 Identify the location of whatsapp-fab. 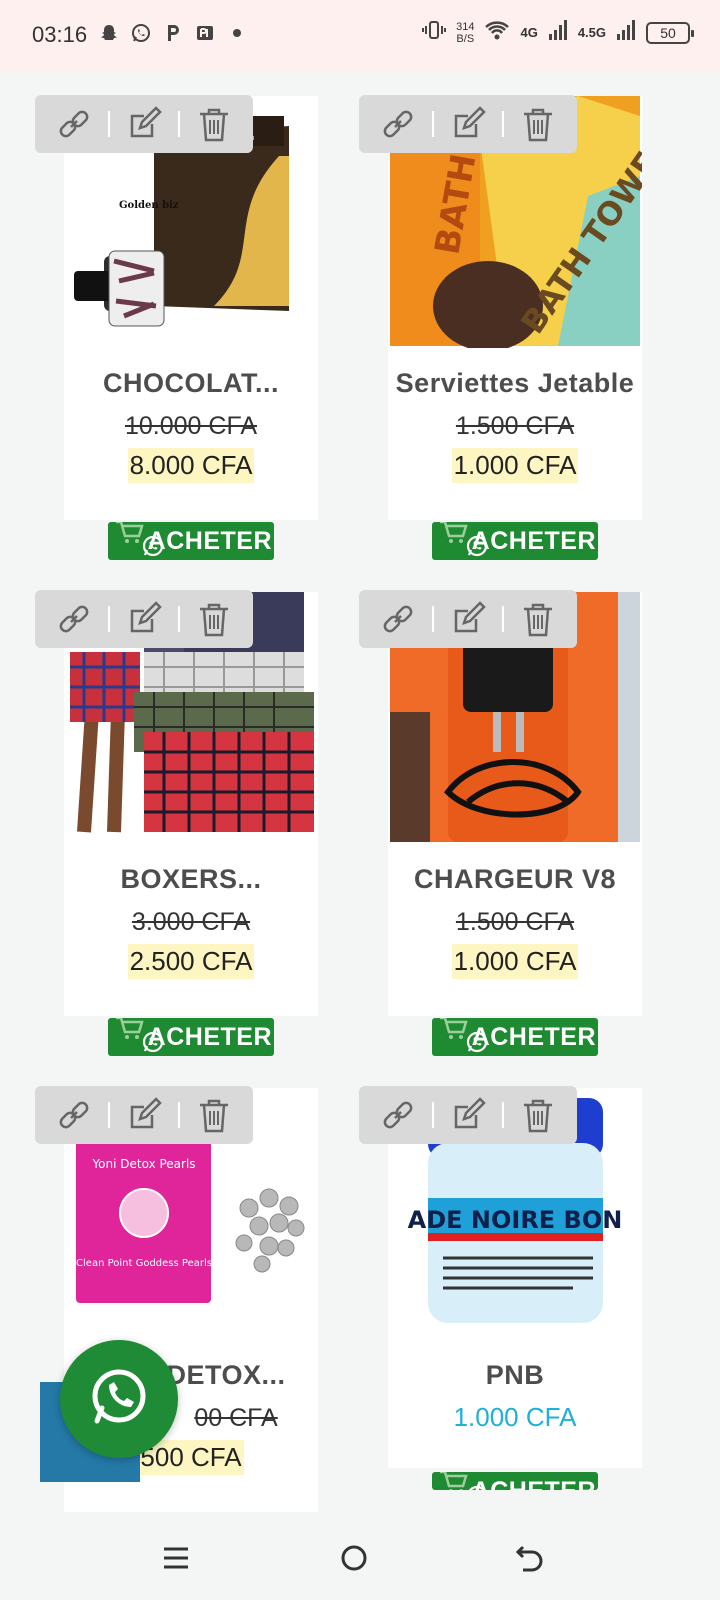
(119, 1399).